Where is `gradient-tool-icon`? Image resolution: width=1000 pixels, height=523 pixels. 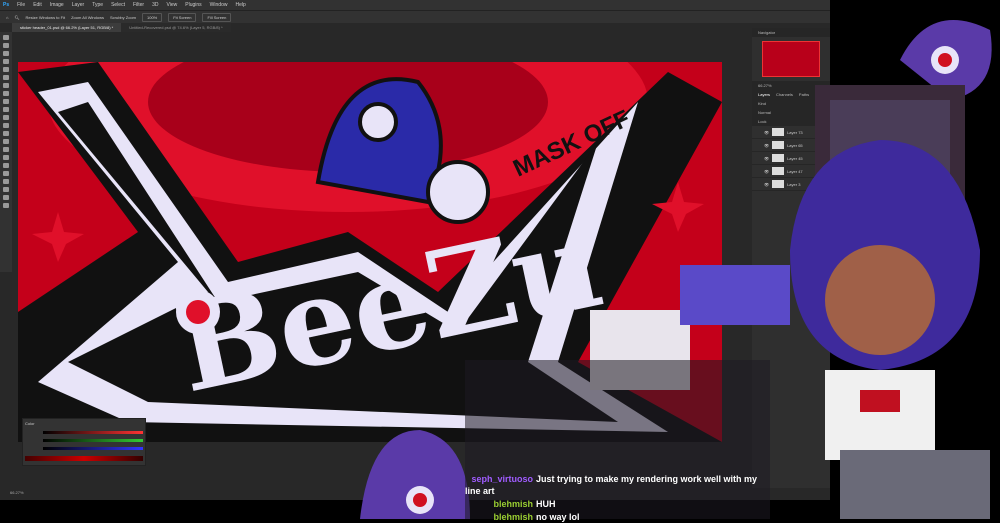
gradient-tool-icon is located at coordinates (6, 133).